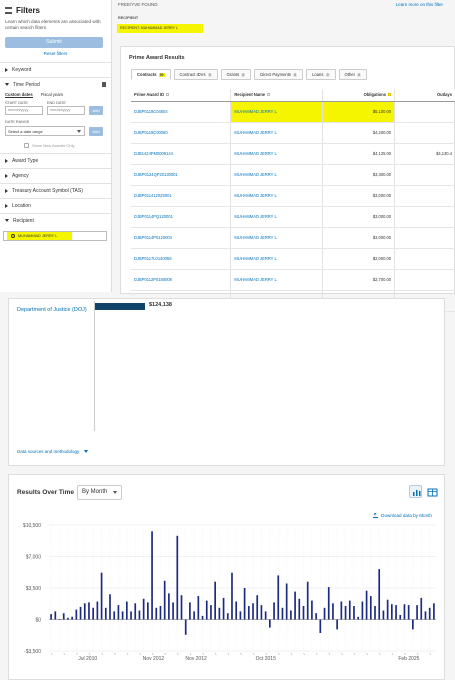 The width and height of the screenshot is (455, 680). Describe the element at coordinates (52, 451) in the screenshot. I see `methodology-link: Data sources and methodology` at that location.